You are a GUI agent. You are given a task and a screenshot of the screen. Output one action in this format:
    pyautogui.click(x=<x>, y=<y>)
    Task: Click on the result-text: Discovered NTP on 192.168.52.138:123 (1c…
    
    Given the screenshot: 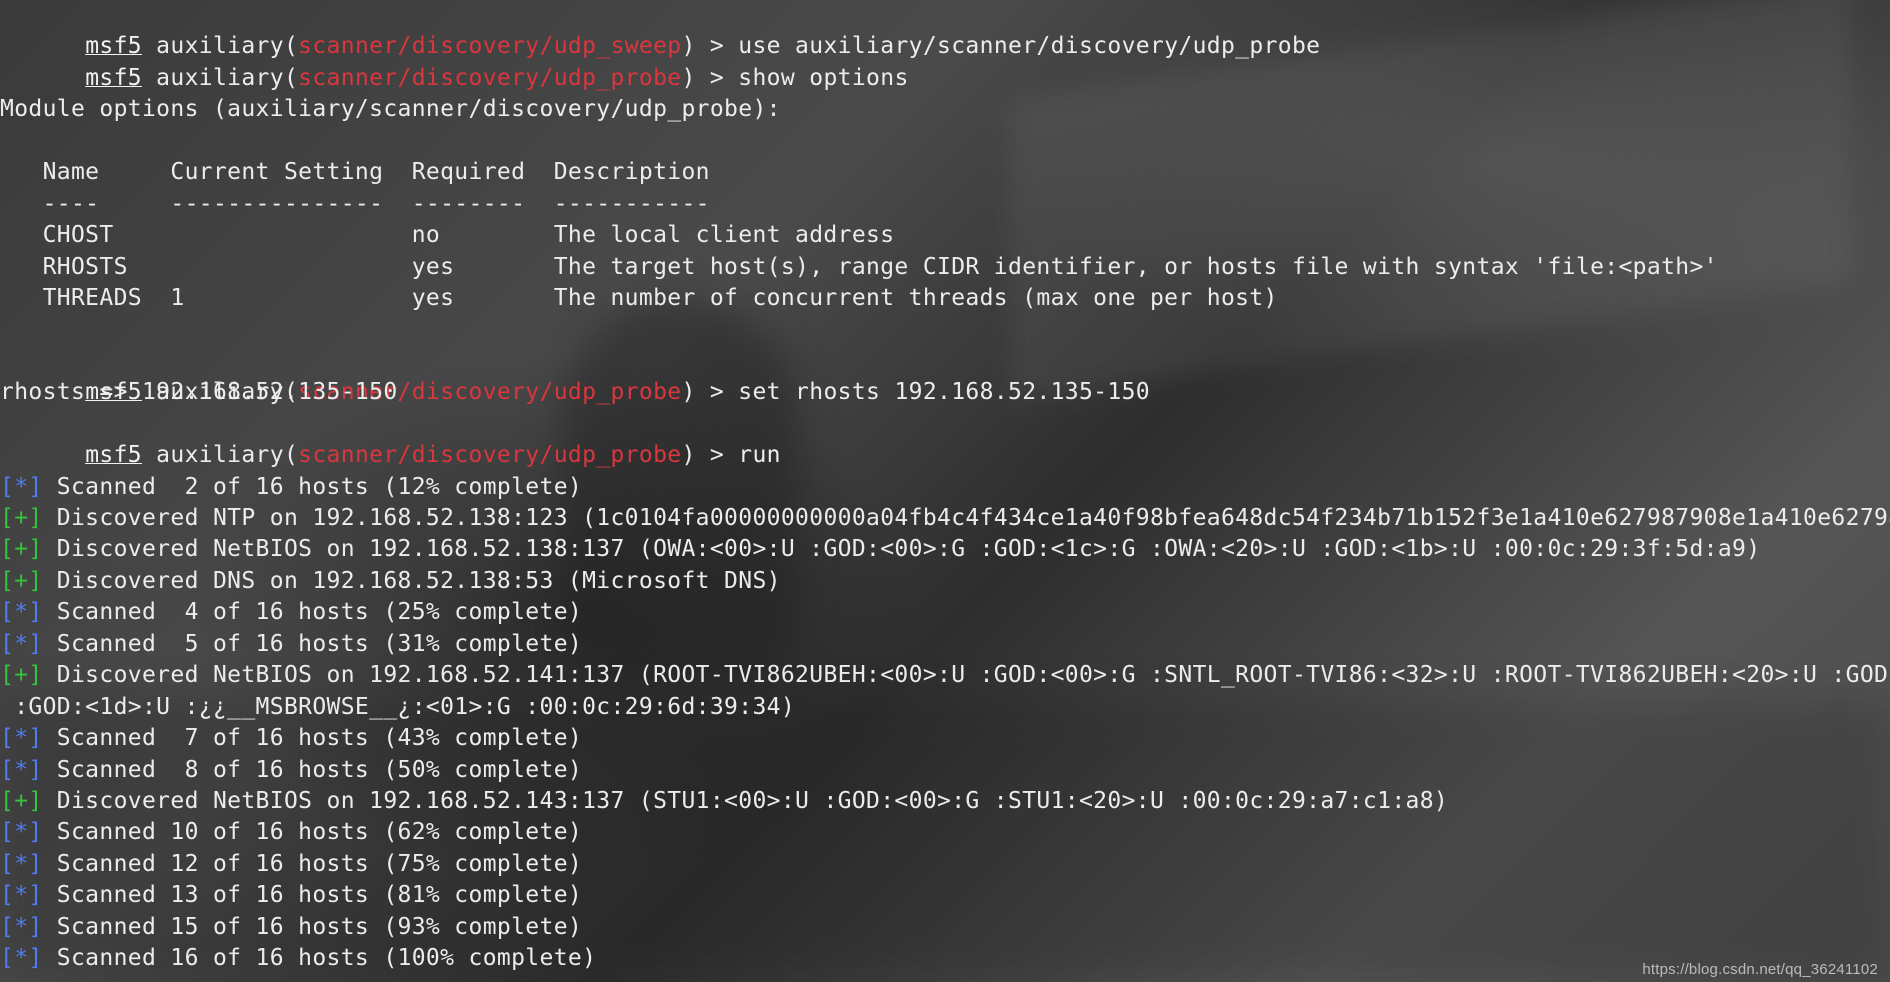 What is the action you would take?
    pyautogui.click(x=966, y=518)
    